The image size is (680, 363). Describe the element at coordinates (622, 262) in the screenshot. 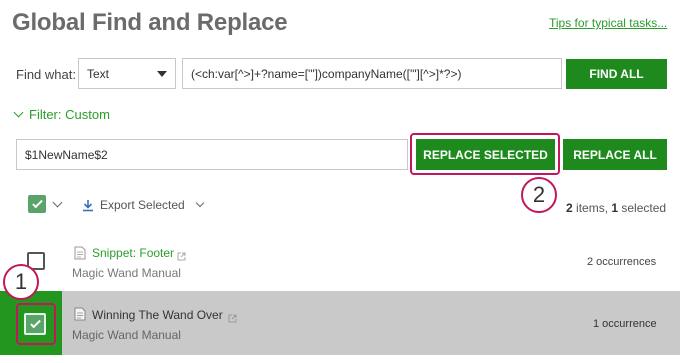

I see `result-occurrences: 2 occurrences` at that location.